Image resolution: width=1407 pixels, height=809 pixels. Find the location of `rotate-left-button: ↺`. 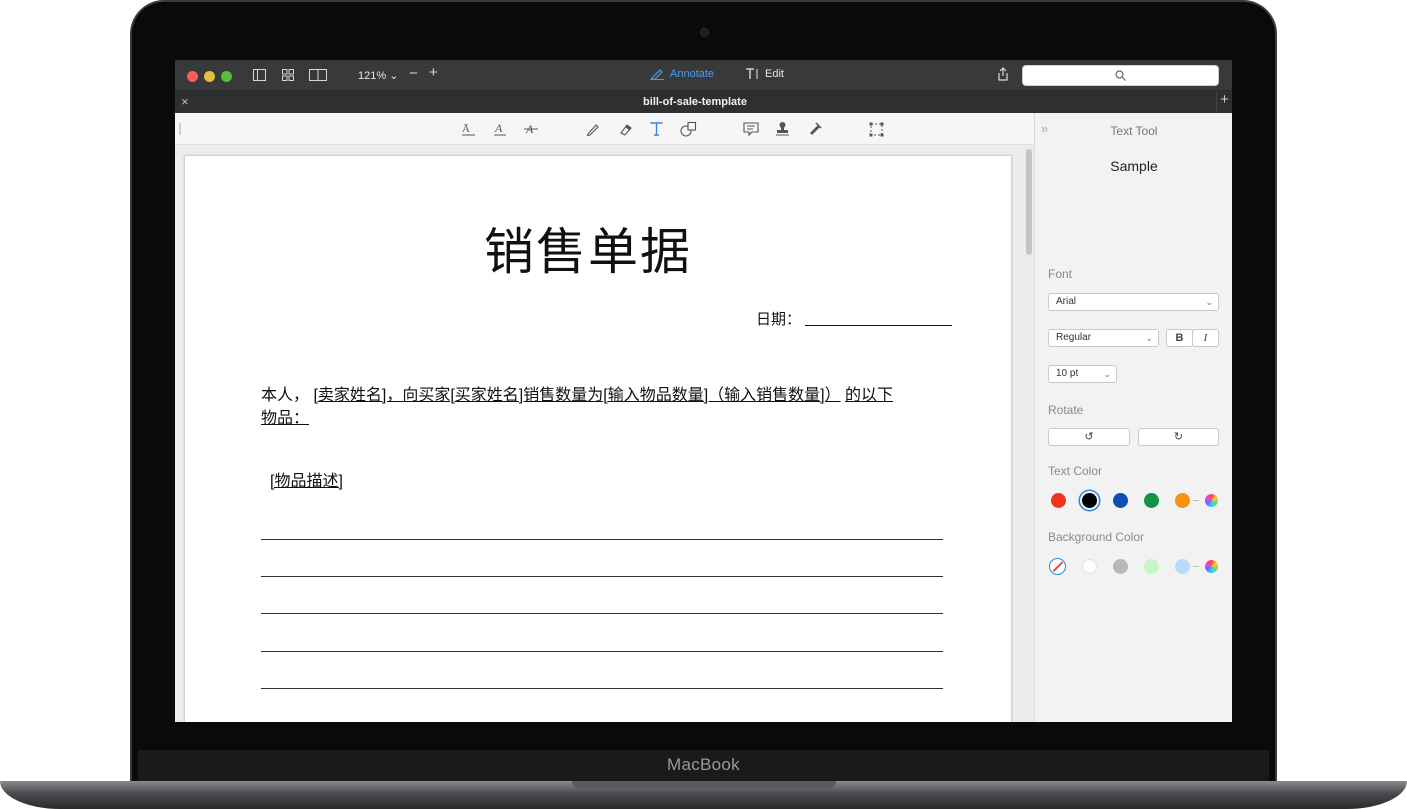

rotate-left-button: ↺ is located at coordinates (1089, 437).